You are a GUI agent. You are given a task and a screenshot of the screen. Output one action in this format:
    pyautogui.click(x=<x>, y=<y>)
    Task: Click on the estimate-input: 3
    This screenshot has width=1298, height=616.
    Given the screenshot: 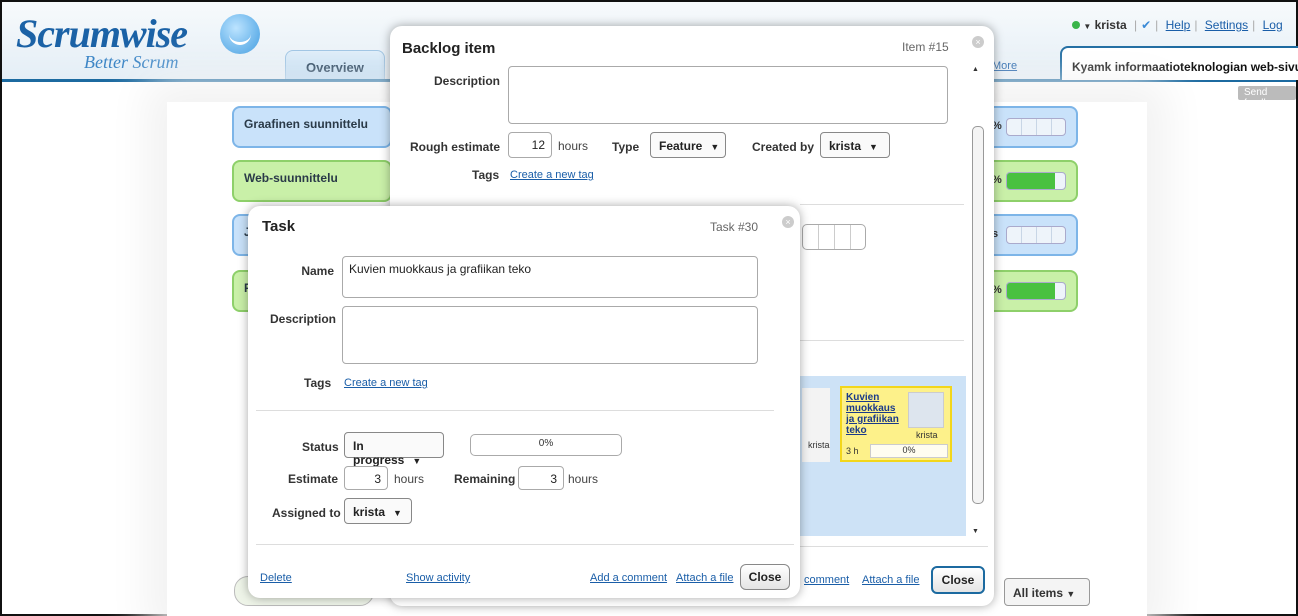 What is the action you would take?
    pyautogui.click(x=366, y=478)
    